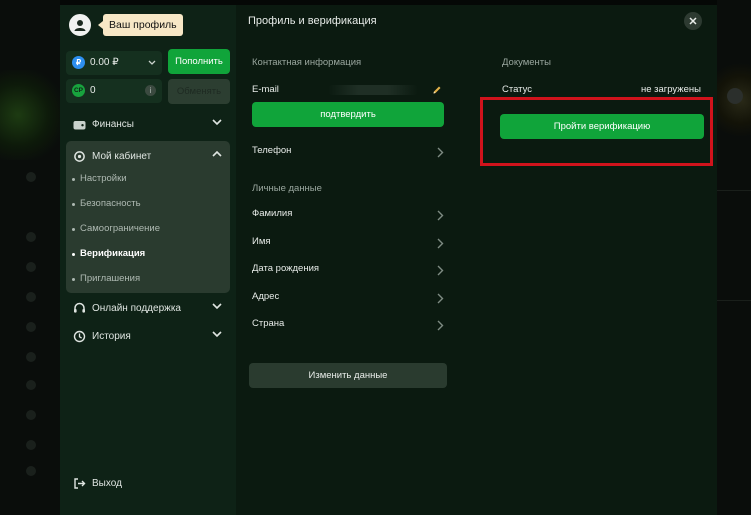 Image resolution: width=751 pixels, height=515 pixels. Describe the element at coordinates (104, 62) in the screenshot. I see `balance-value: 0.00 ₽` at that location.